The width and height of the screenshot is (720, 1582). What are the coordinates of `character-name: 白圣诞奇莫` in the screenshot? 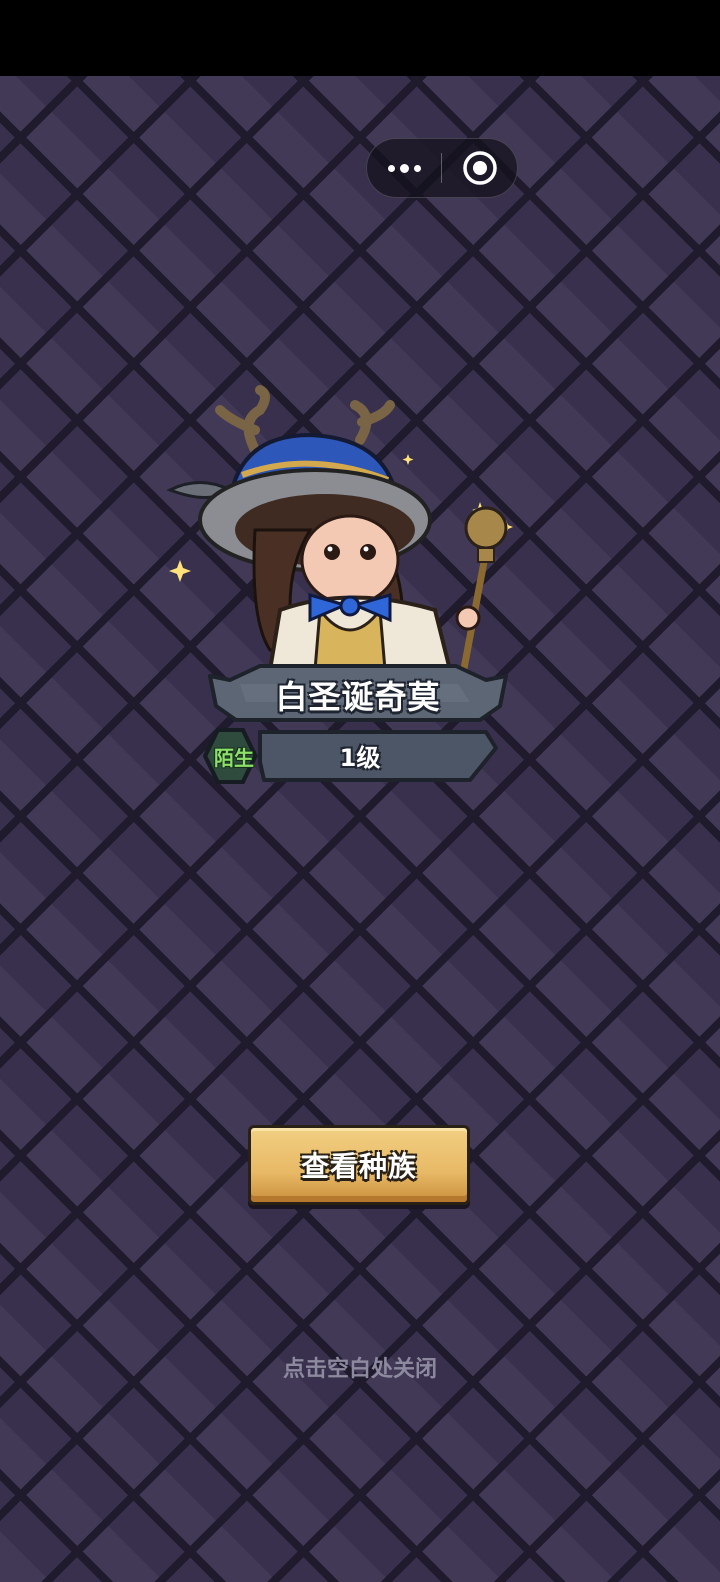 It's located at (358, 697).